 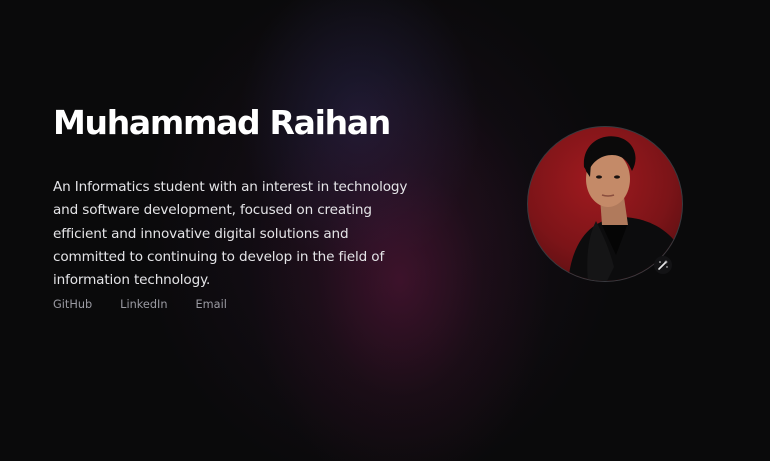 What do you see at coordinates (211, 304) in the screenshot?
I see `email-link: Email` at bounding box center [211, 304].